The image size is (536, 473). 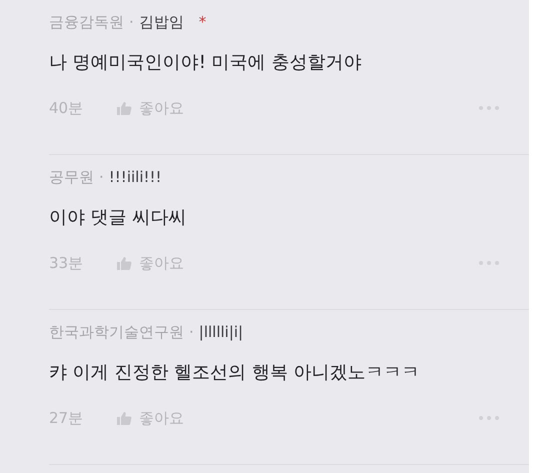 I want to click on author-name: |llllli|i|, so click(x=221, y=332).